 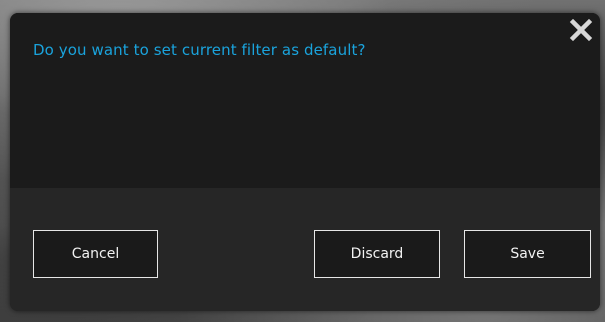 I want to click on cancel-button-label: Cancel, so click(x=95, y=254).